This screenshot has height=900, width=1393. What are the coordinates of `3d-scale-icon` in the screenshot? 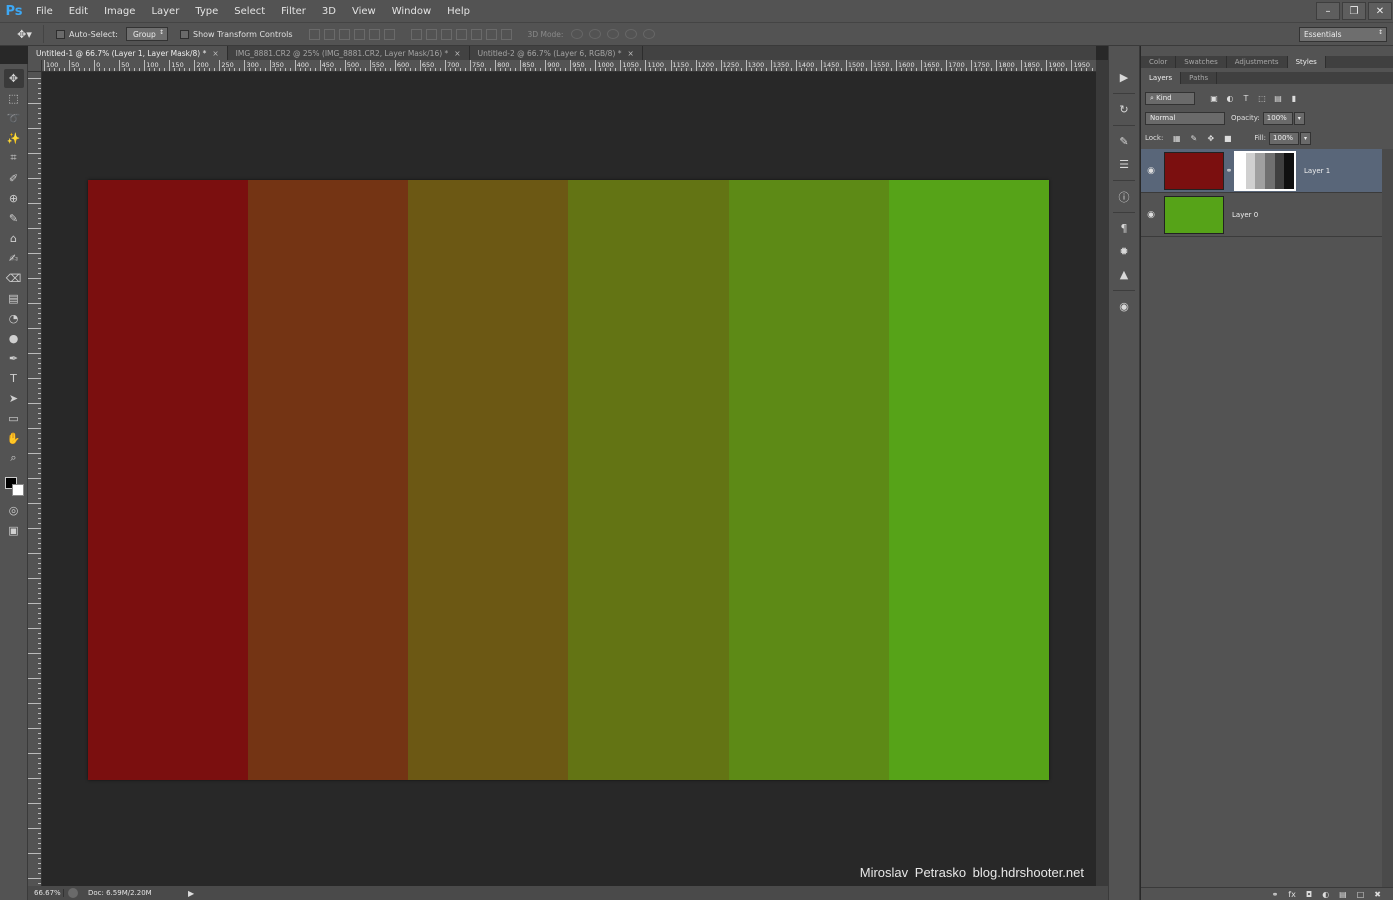 It's located at (649, 34).